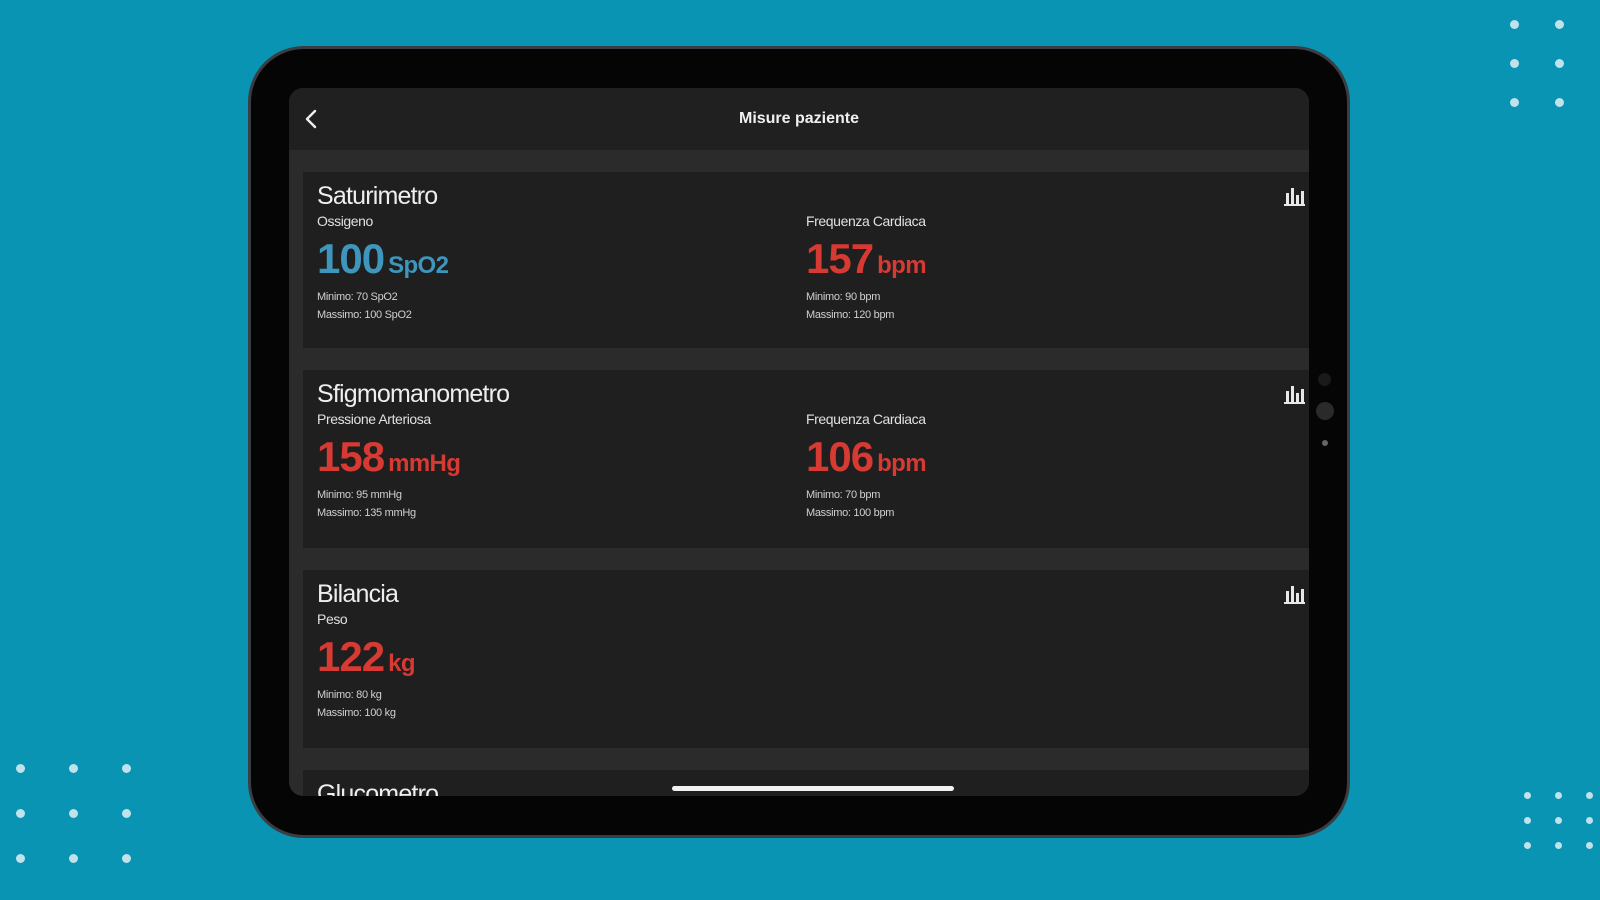  What do you see at coordinates (1325, 411) in the screenshot?
I see `camera-lens` at bounding box center [1325, 411].